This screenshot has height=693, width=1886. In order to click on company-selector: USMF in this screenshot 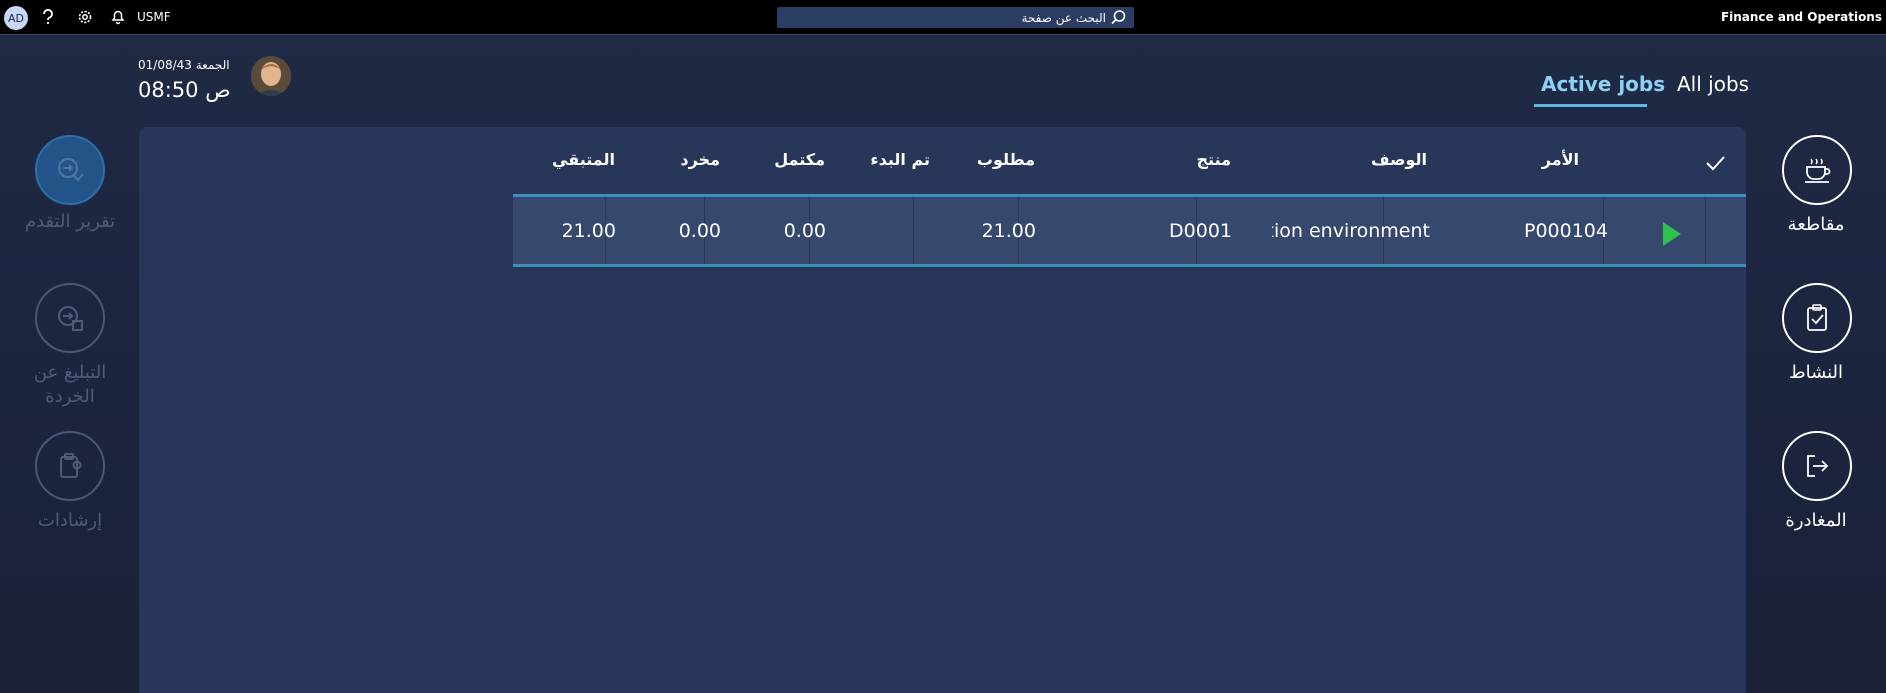, I will do `click(154, 17)`.